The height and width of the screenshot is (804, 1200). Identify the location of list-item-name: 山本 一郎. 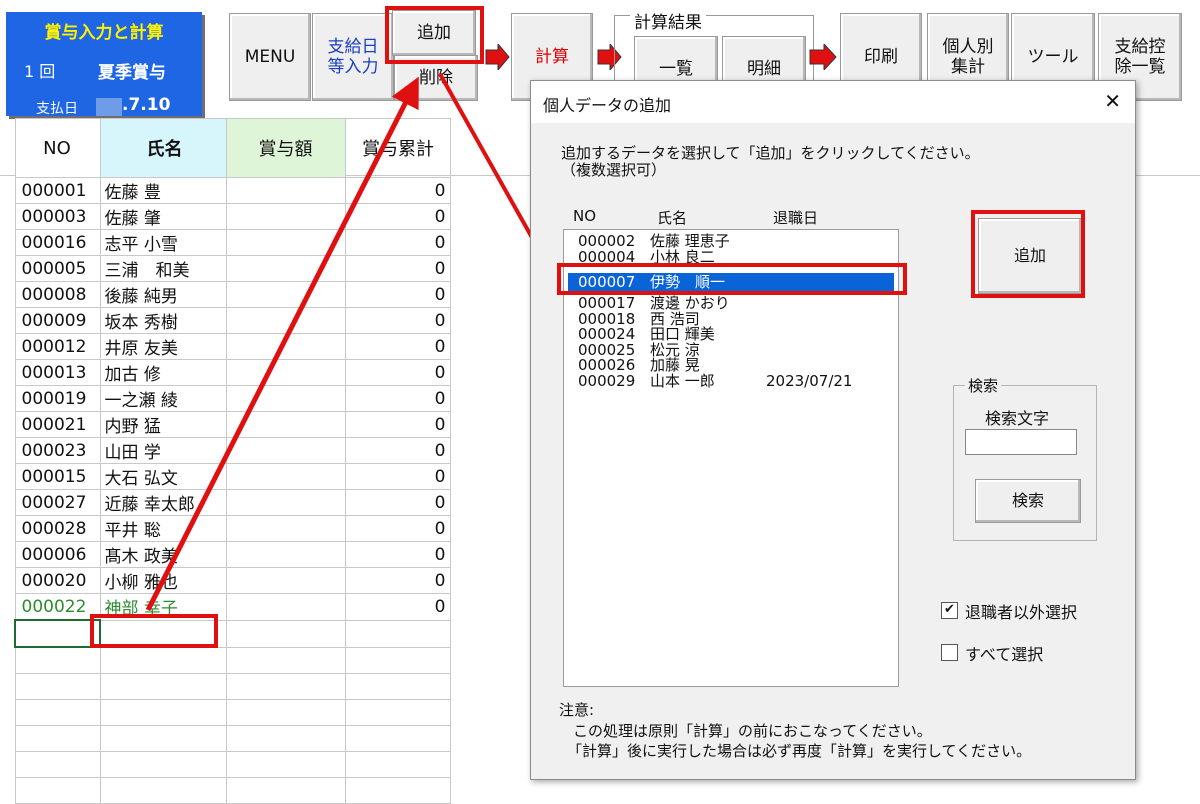
(682, 380).